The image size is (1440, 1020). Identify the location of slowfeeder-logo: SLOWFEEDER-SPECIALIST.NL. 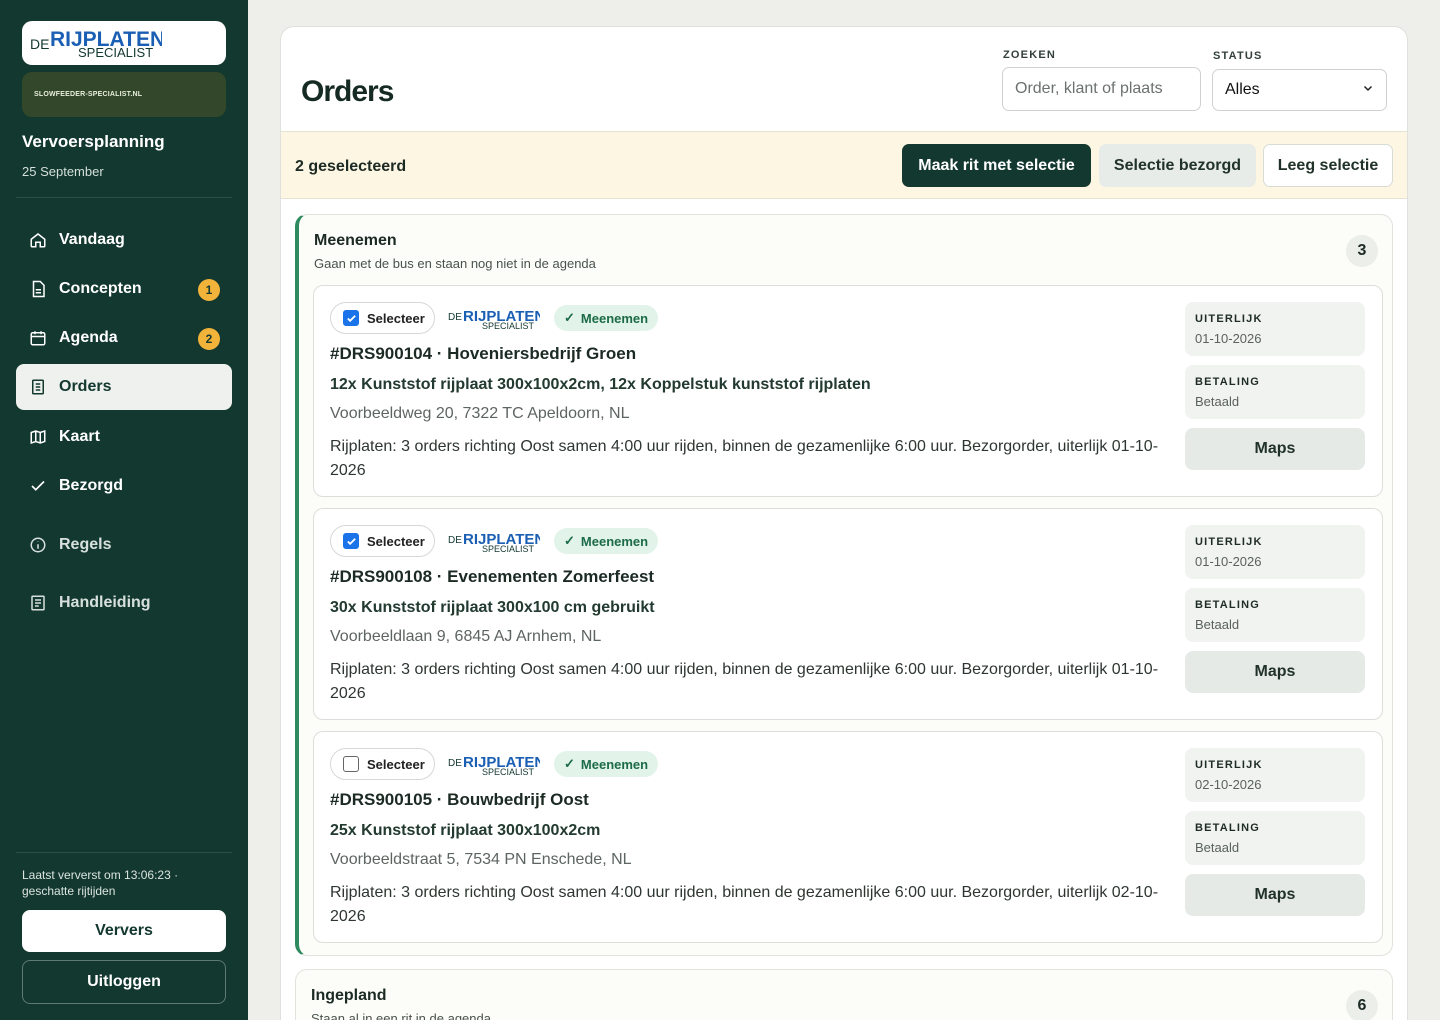
(124, 94).